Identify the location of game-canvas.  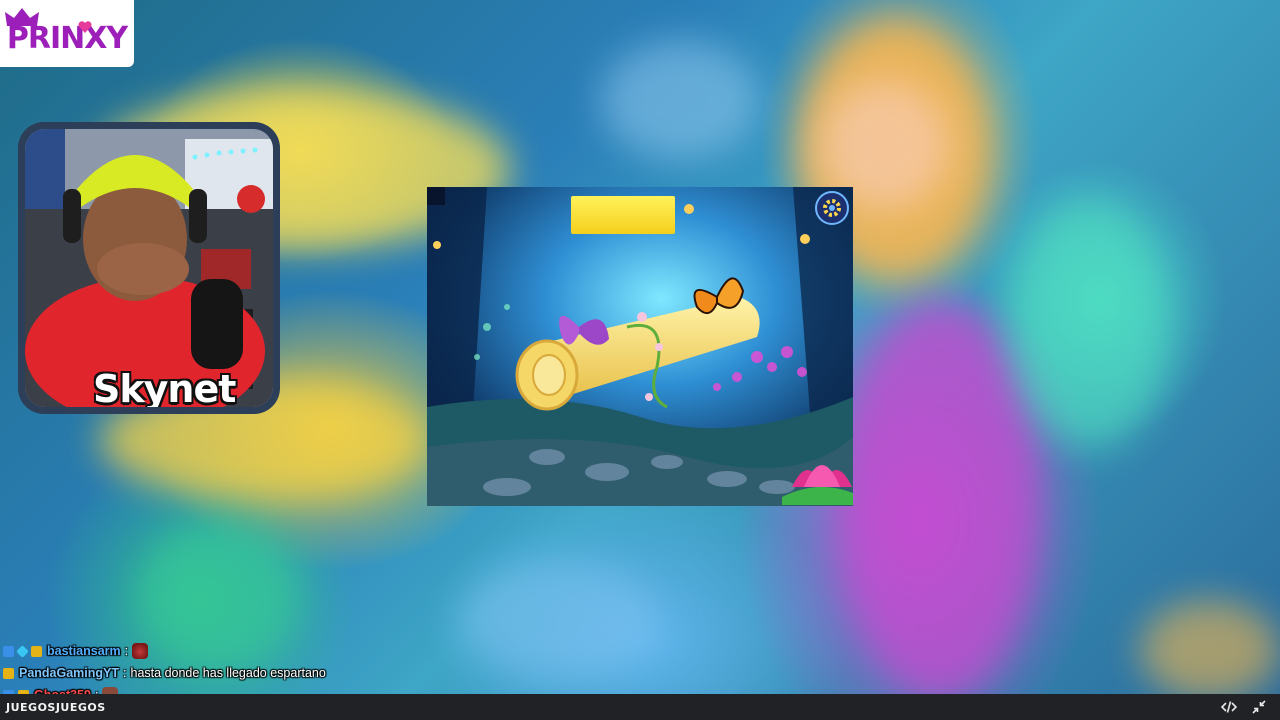
(640, 346).